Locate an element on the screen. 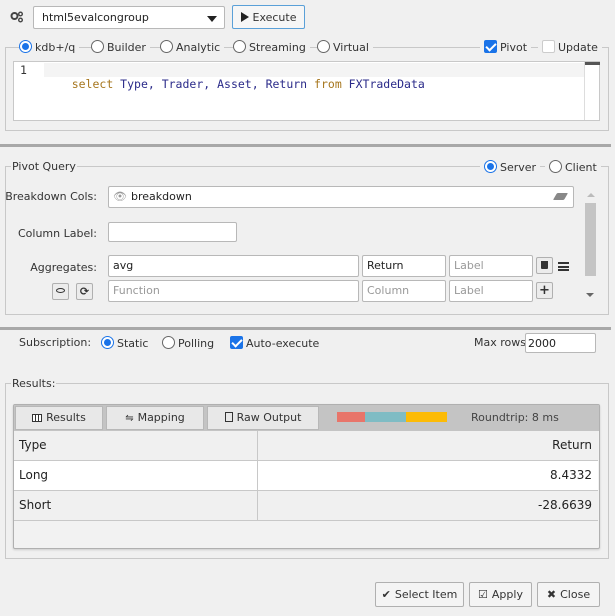  tab-results-label: Results is located at coordinates (66, 417).